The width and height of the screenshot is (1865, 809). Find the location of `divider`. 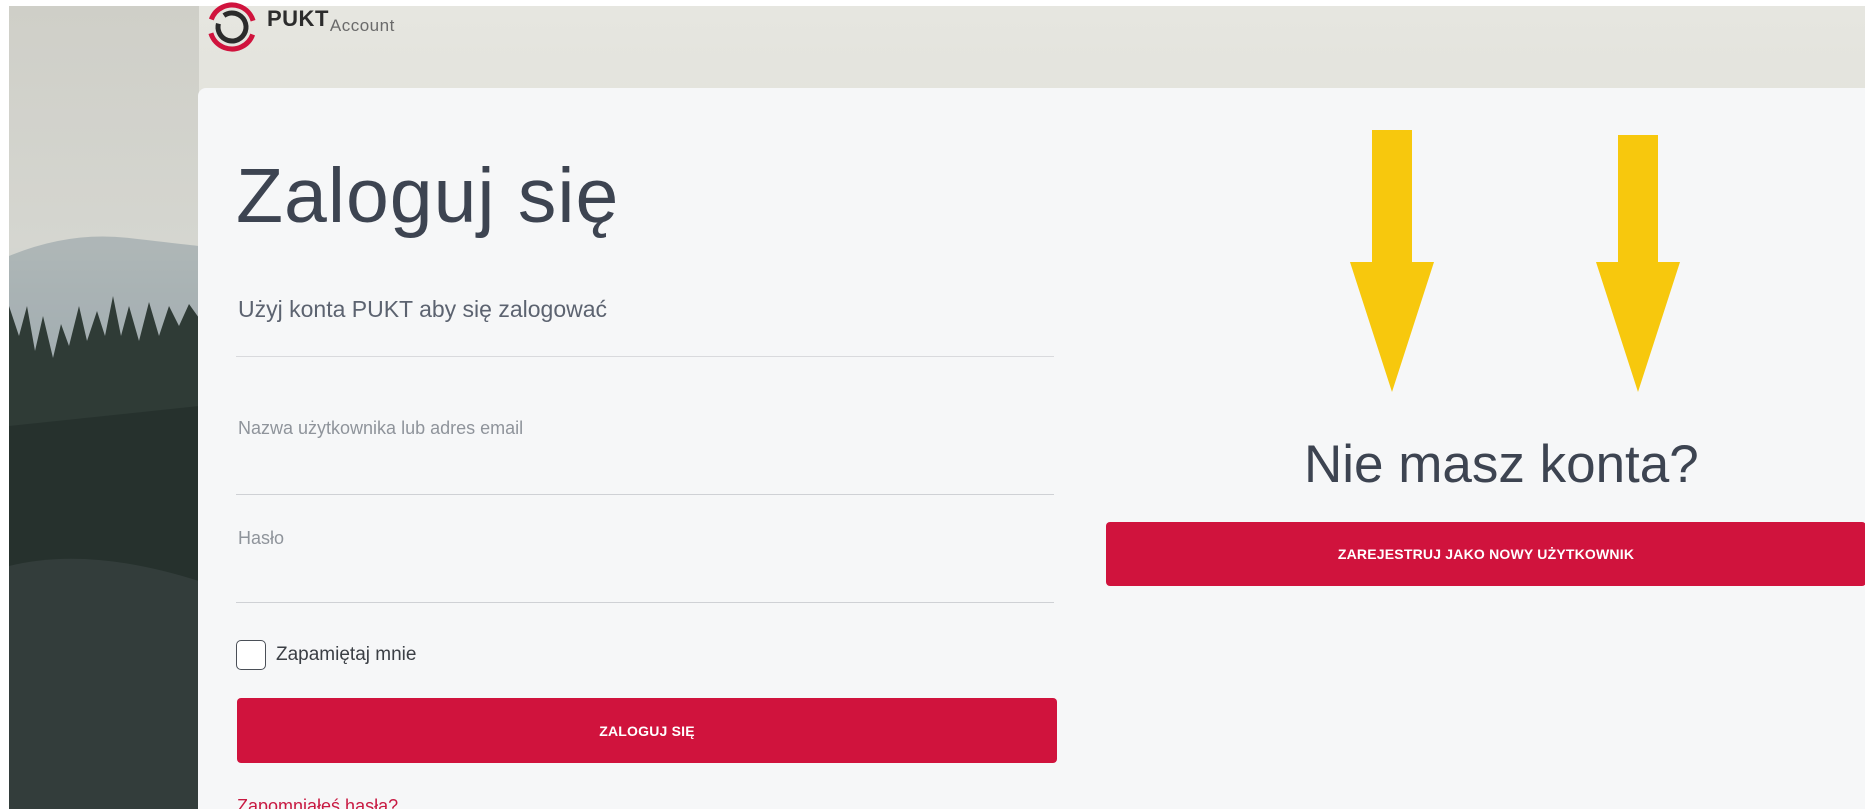

divider is located at coordinates (645, 356).